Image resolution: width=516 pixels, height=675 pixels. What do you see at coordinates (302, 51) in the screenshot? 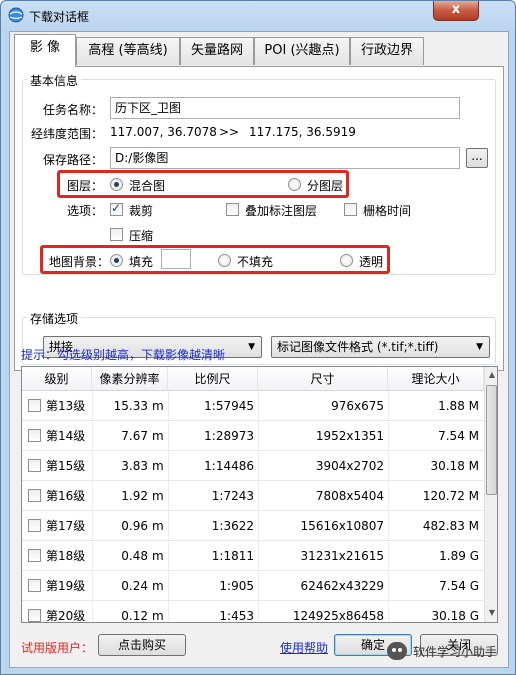
I see `tab-poi: POI (兴趣点)` at bounding box center [302, 51].